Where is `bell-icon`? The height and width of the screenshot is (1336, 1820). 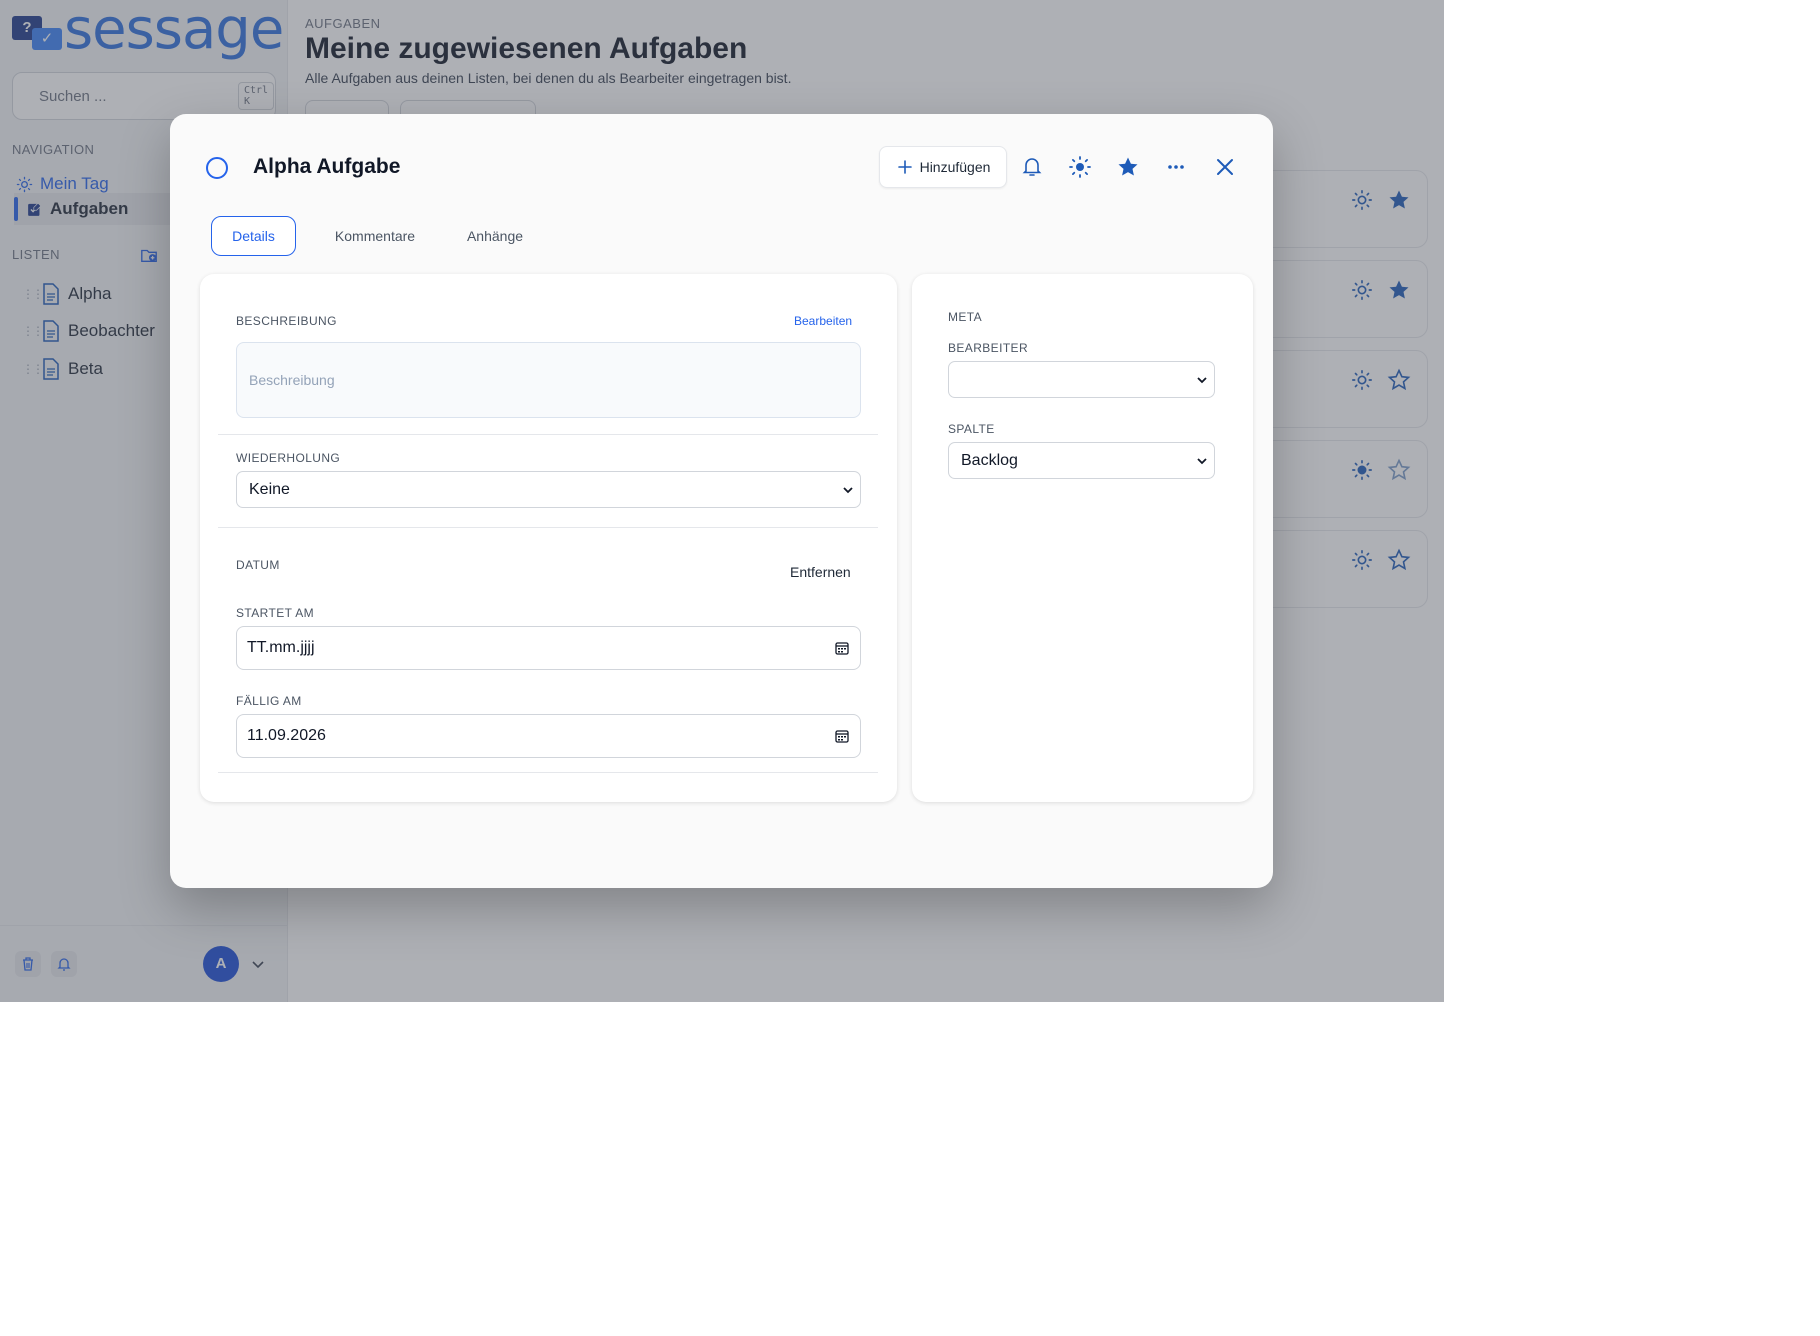 bell-icon is located at coordinates (1032, 167).